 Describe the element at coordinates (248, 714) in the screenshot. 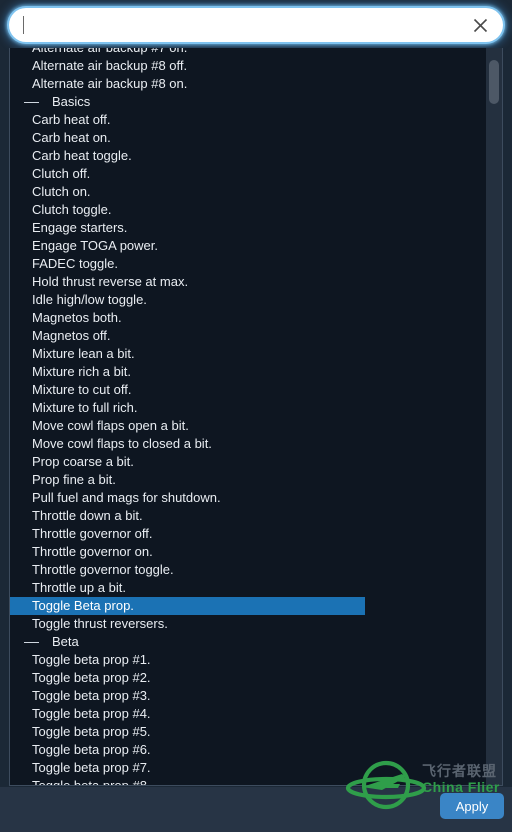

I see `list-item: Toggle beta prop #4.` at that location.